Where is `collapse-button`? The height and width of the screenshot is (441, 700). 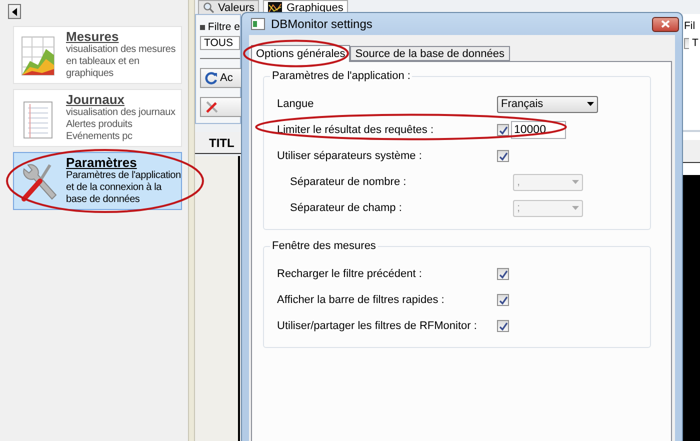 collapse-button is located at coordinates (14, 11).